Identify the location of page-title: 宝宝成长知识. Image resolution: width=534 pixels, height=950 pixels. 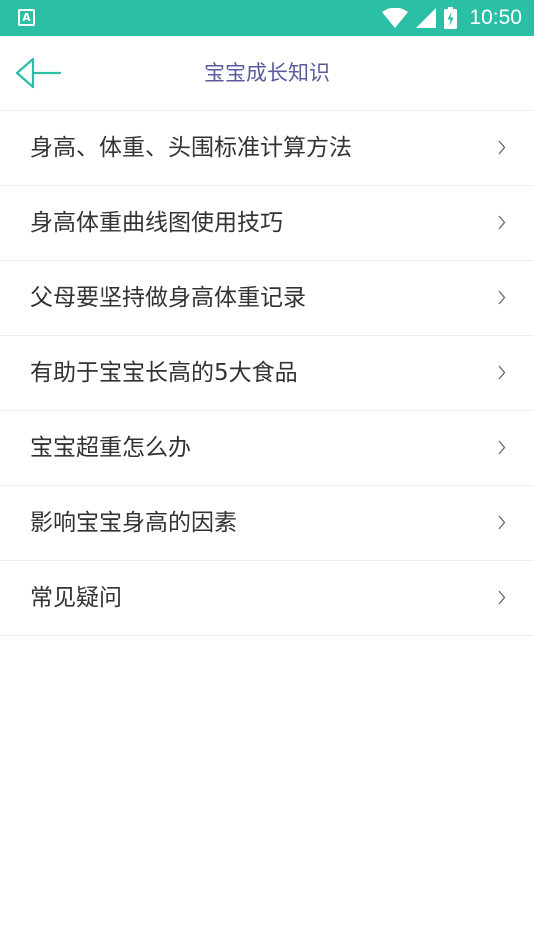
(267, 73).